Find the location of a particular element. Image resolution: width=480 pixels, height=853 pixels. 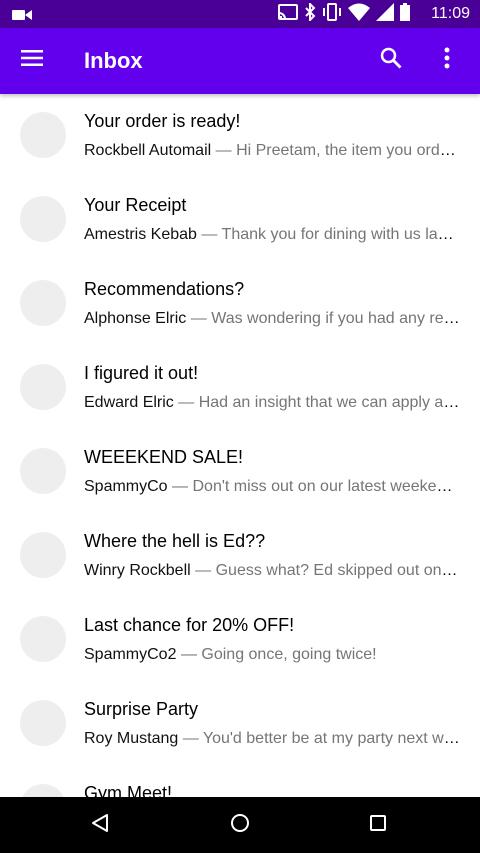

home-button is located at coordinates (240, 825).